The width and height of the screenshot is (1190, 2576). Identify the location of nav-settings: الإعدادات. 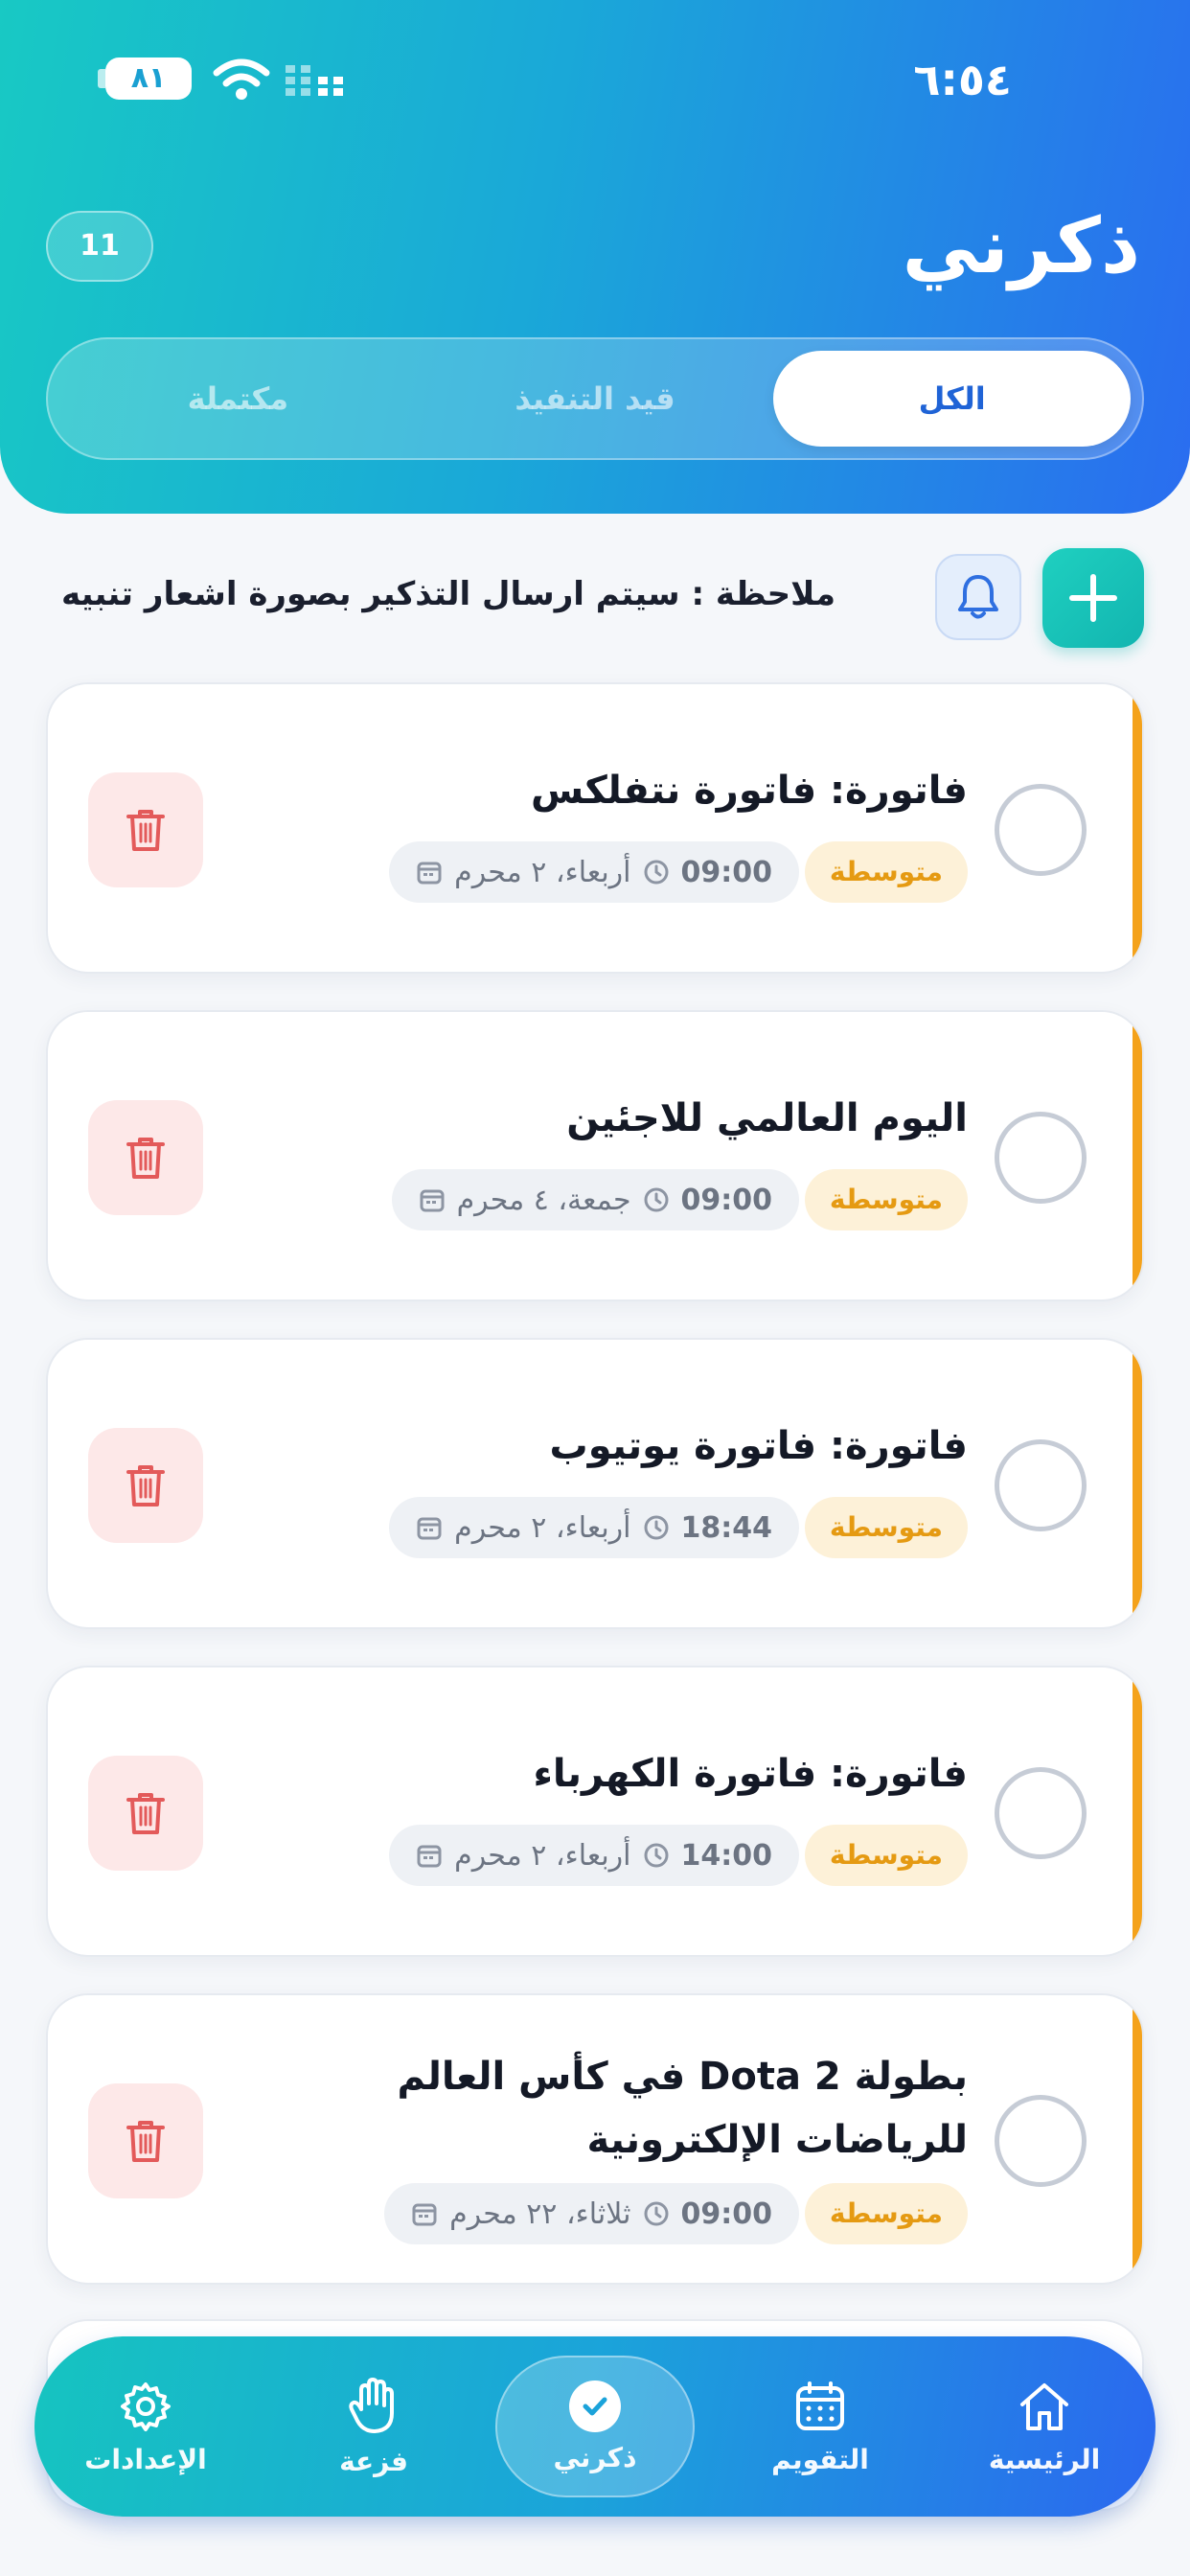
(146, 2426).